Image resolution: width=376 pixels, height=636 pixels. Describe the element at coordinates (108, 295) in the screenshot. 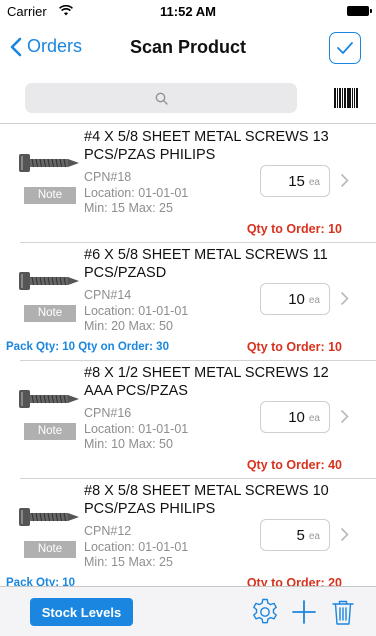

I see `product-cpn: CPN#14` at that location.